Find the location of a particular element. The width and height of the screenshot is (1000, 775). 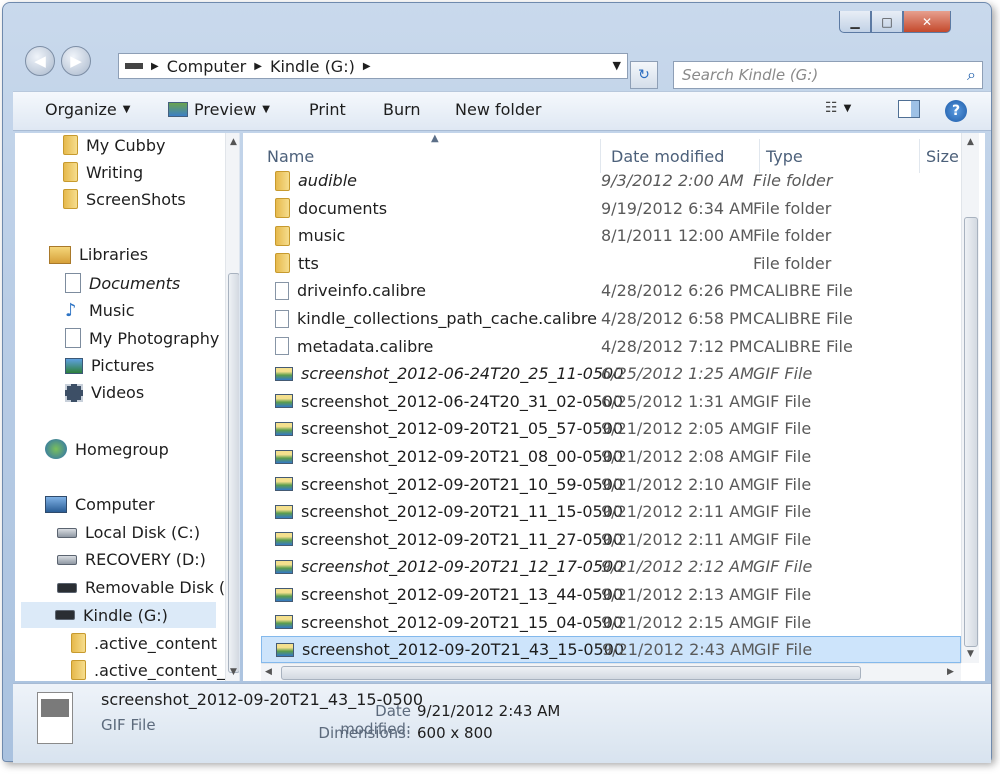

breadcrumb-computer: Computer is located at coordinates (207, 66).